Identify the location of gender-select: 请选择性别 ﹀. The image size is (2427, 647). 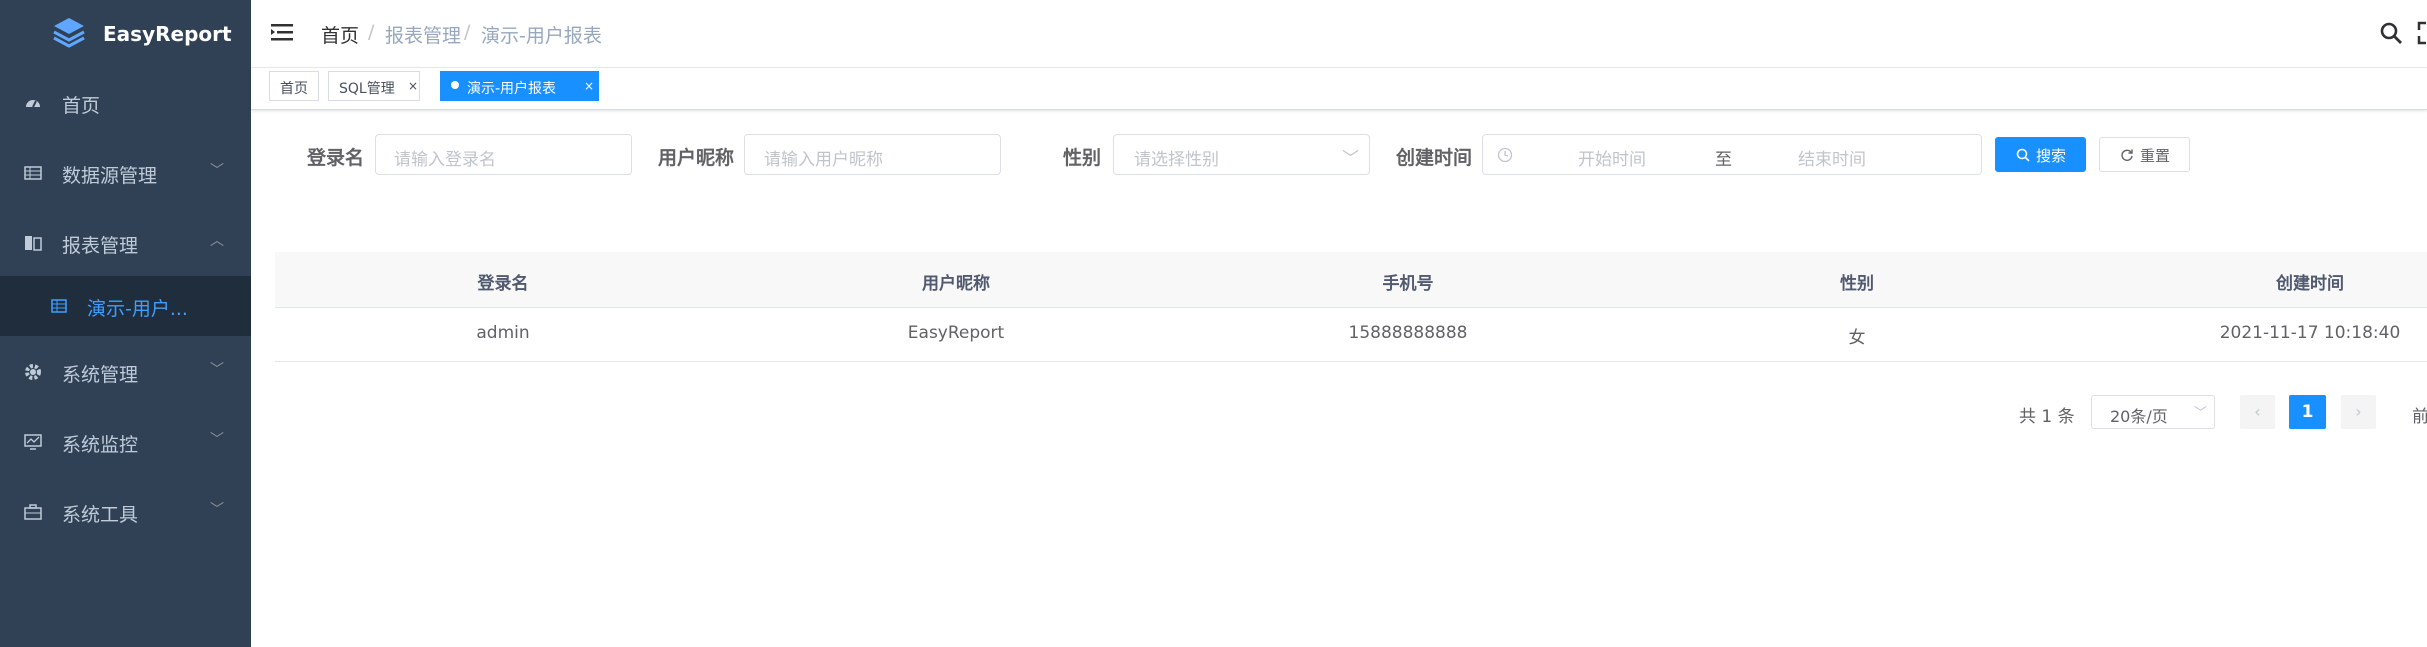
(1241, 154).